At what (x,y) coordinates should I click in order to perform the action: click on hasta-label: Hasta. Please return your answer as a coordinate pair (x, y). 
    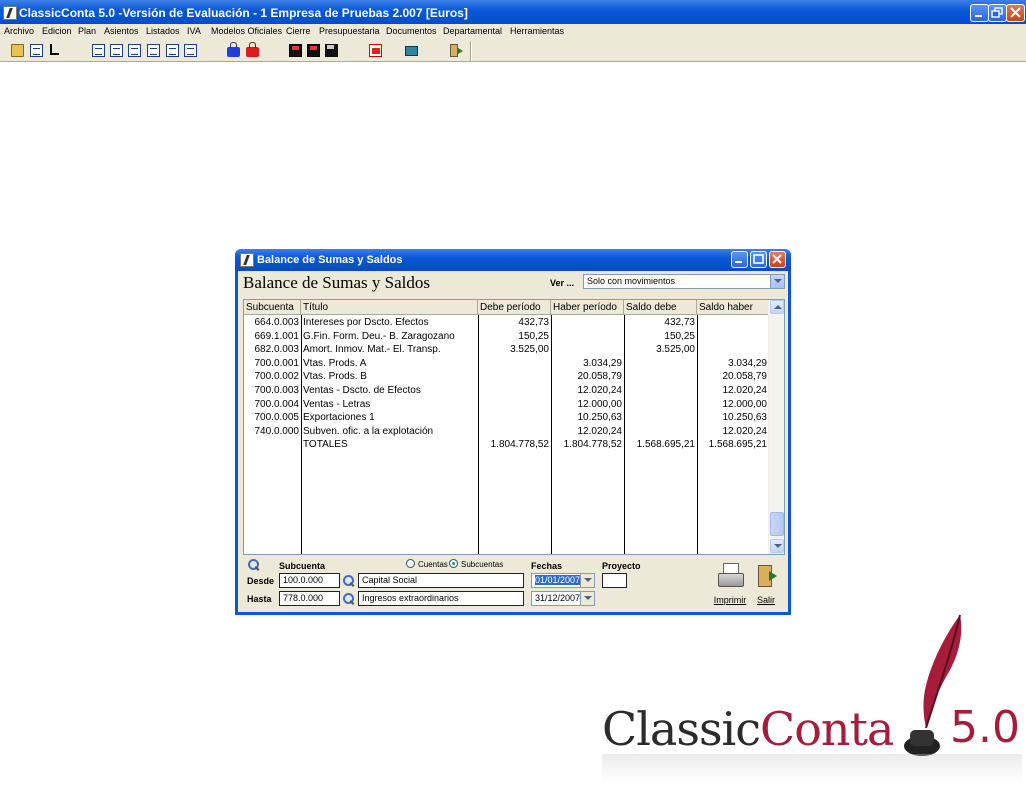
    Looking at the image, I should click on (259, 599).